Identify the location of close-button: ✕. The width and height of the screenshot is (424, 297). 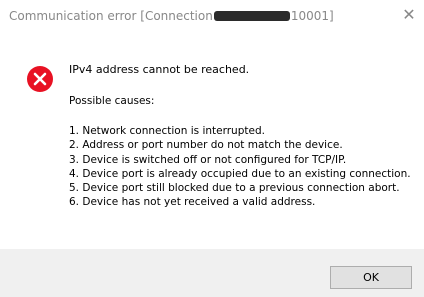
(409, 15).